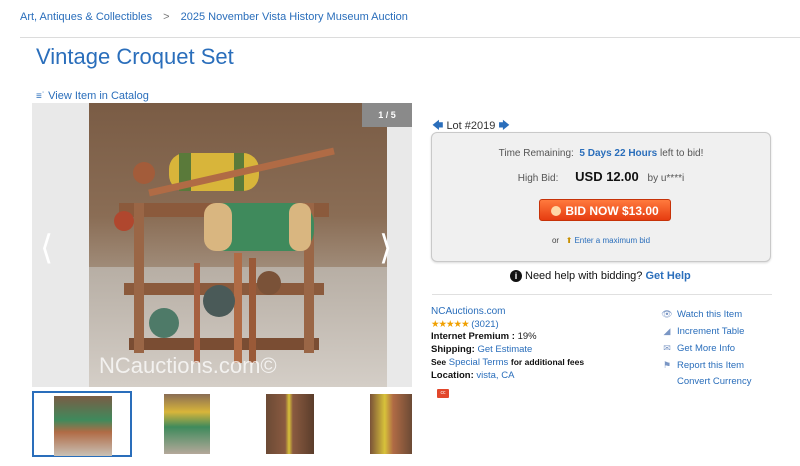  Describe the element at coordinates (711, 331) in the screenshot. I see `increment-table-label: Increment Table` at that location.